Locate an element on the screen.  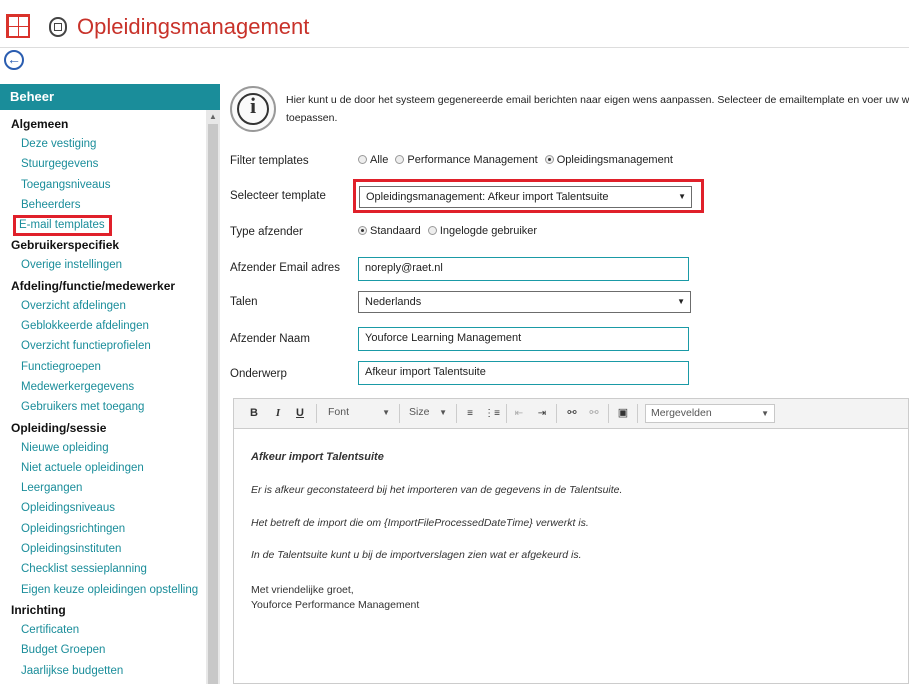
sender-standaard-radio is located at coordinates (362, 230).